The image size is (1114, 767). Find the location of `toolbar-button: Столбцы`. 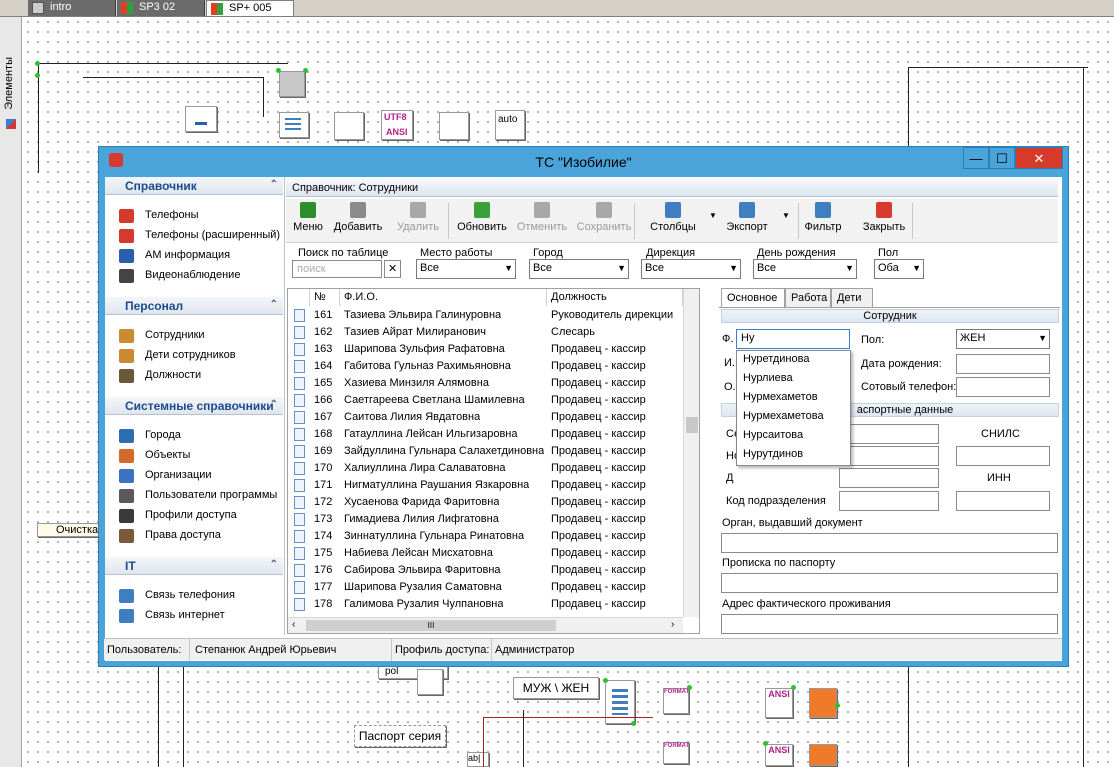

toolbar-button: Столбцы is located at coordinates (673, 221).